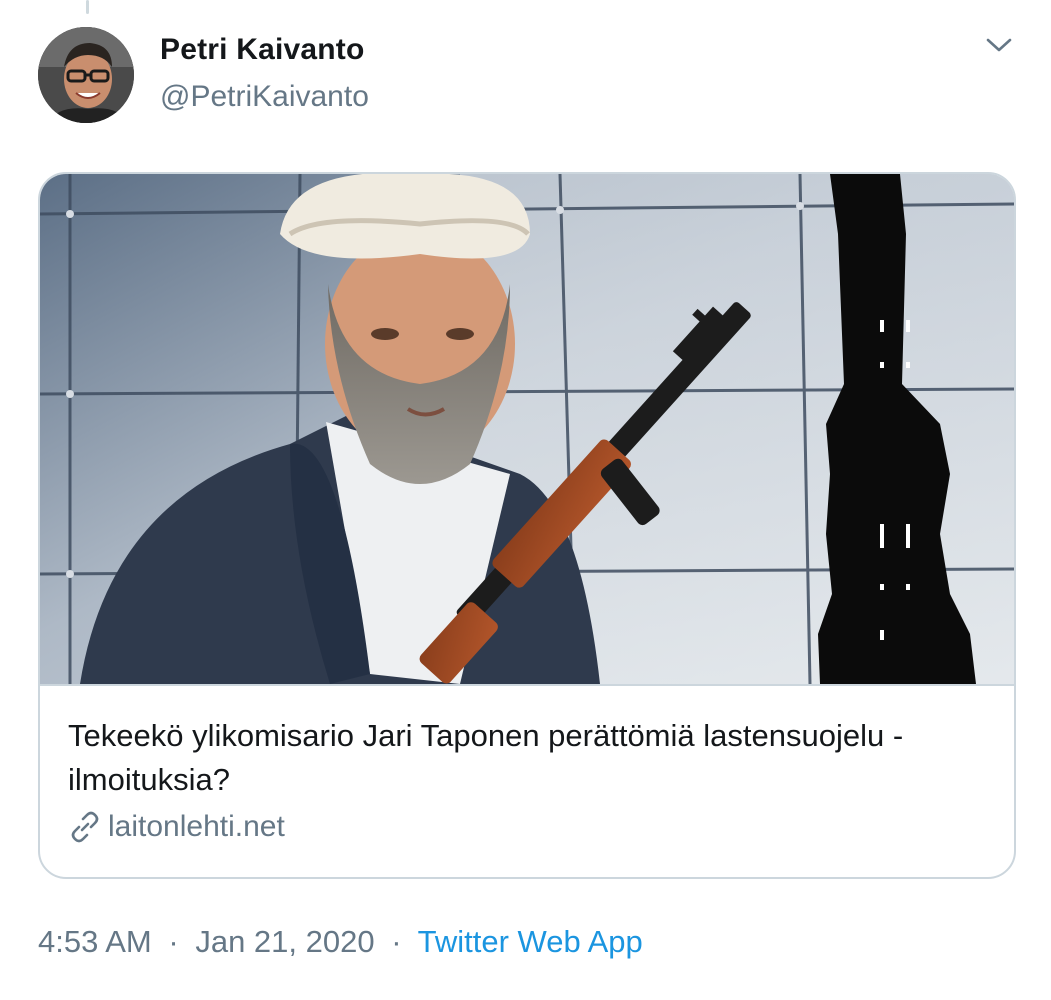  I want to click on avatar, so click(86, 75).